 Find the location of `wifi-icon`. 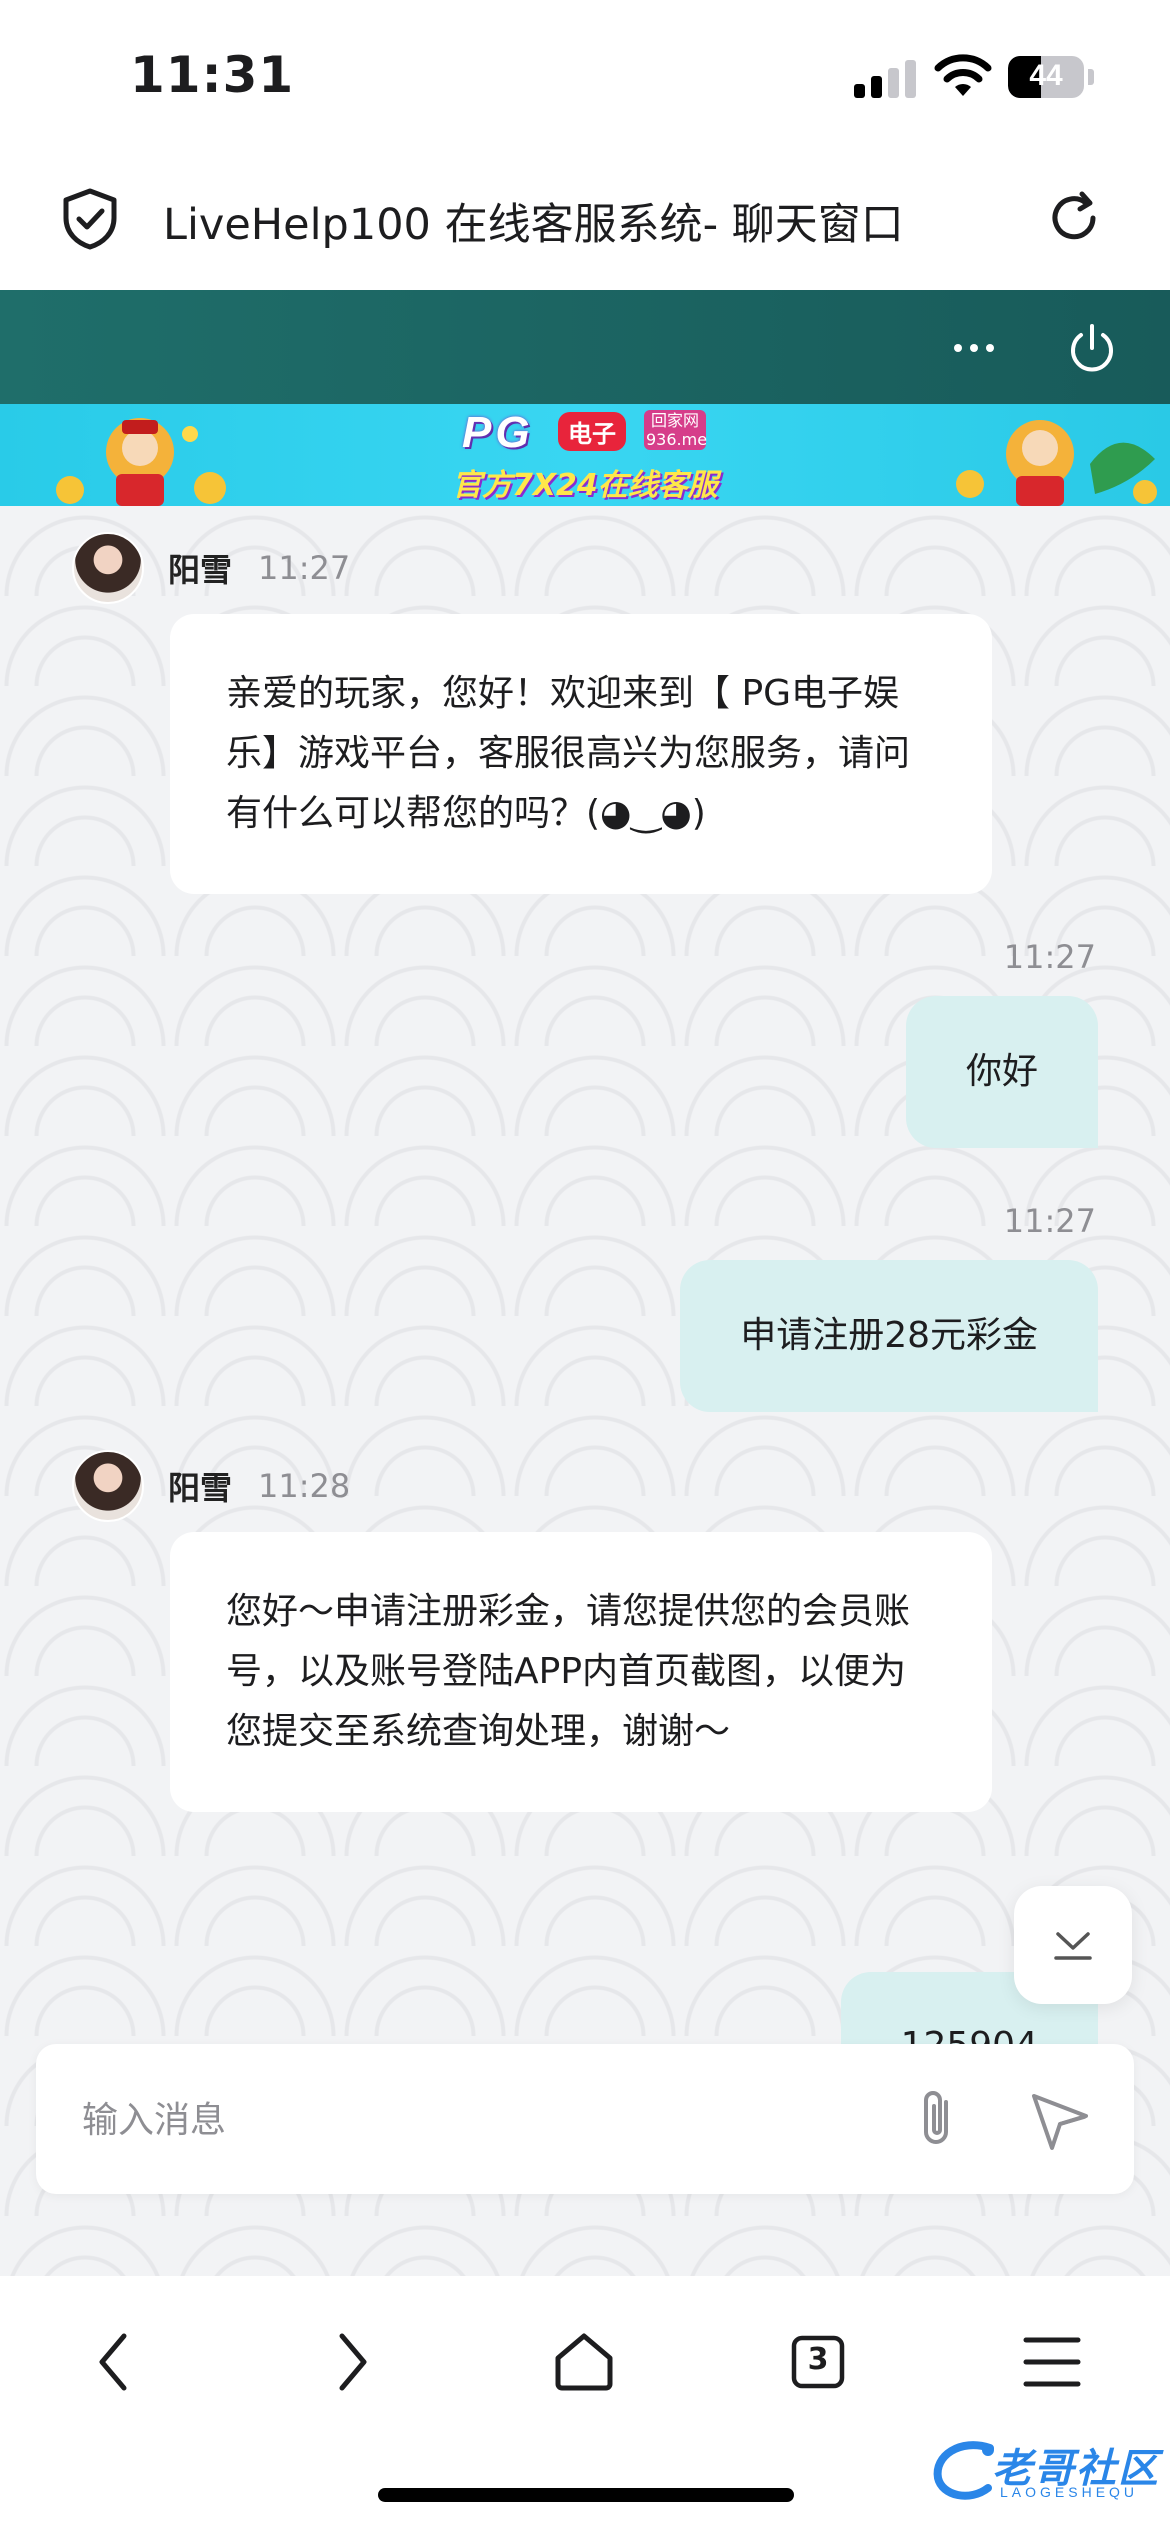

wifi-icon is located at coordinates (963, 75).